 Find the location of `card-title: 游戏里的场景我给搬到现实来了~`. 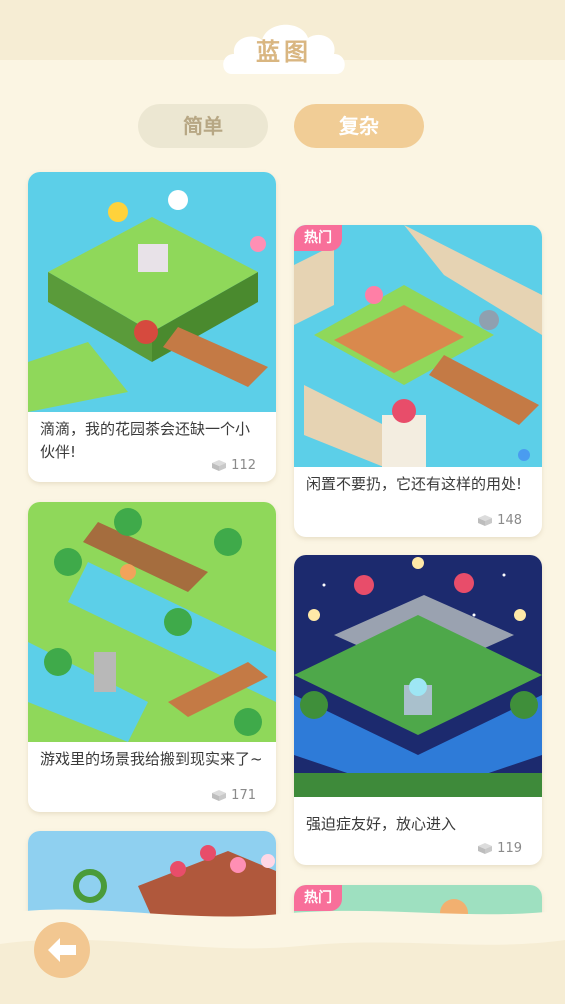

card-title: 游戏里的场景我给搬到现实来了~ is located at coordinates (151, 759).